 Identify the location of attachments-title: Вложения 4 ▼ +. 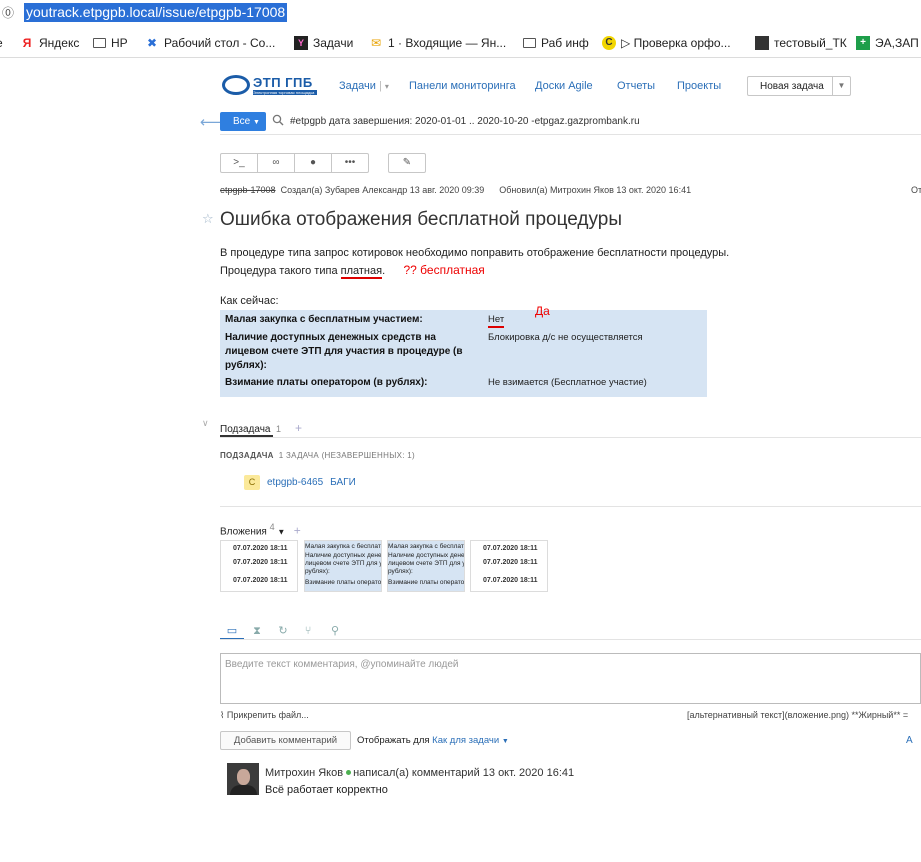
(260, 529).